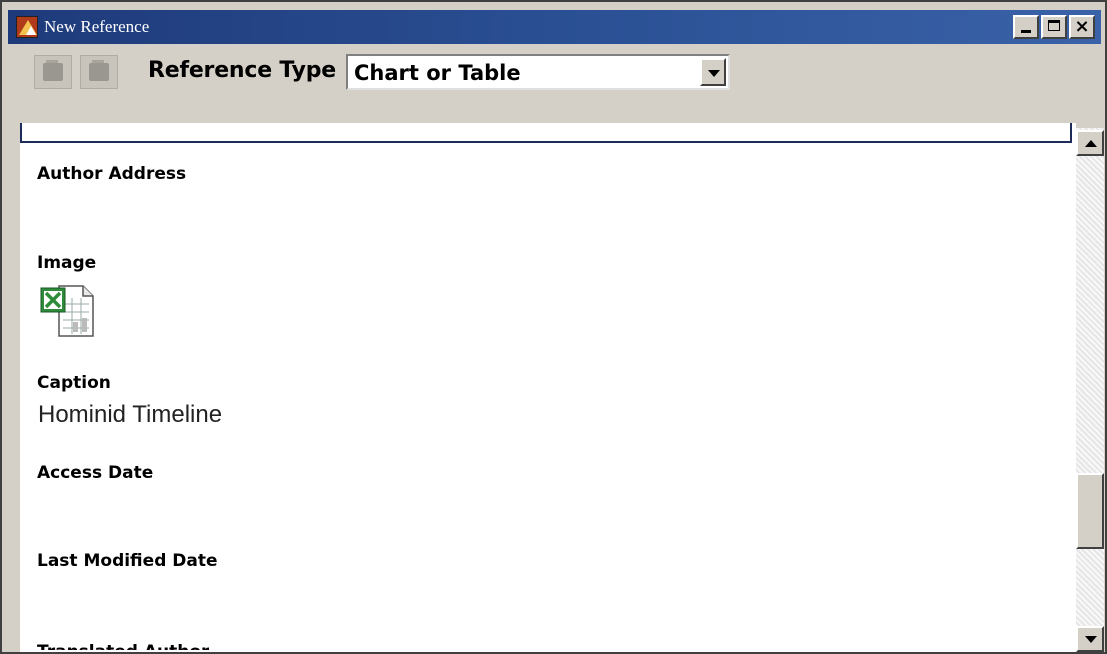  What do you see at coordinates (130, 415) in the screenshot?
I see `caption-value: Hominid Timeline` at bounding box center [130, 415].